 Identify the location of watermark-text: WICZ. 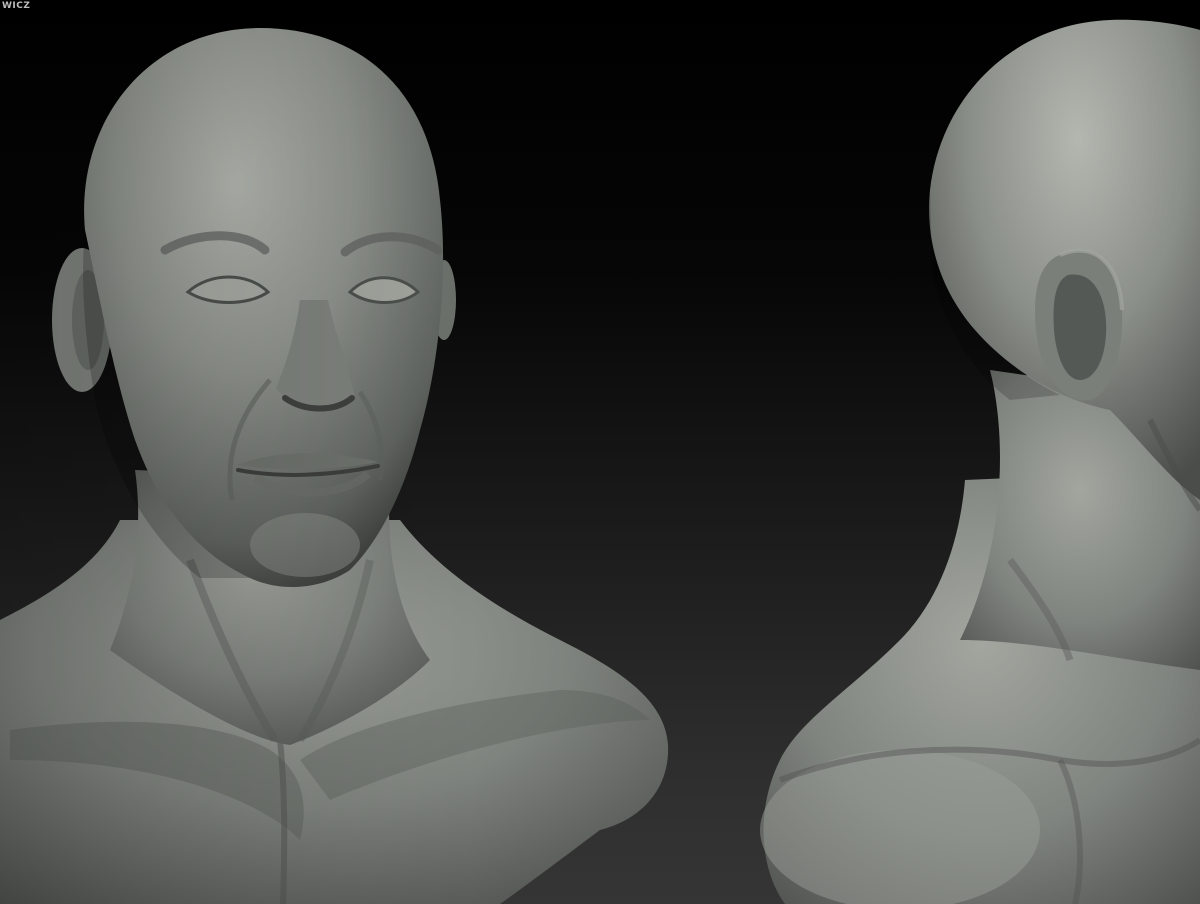
(16, 6).